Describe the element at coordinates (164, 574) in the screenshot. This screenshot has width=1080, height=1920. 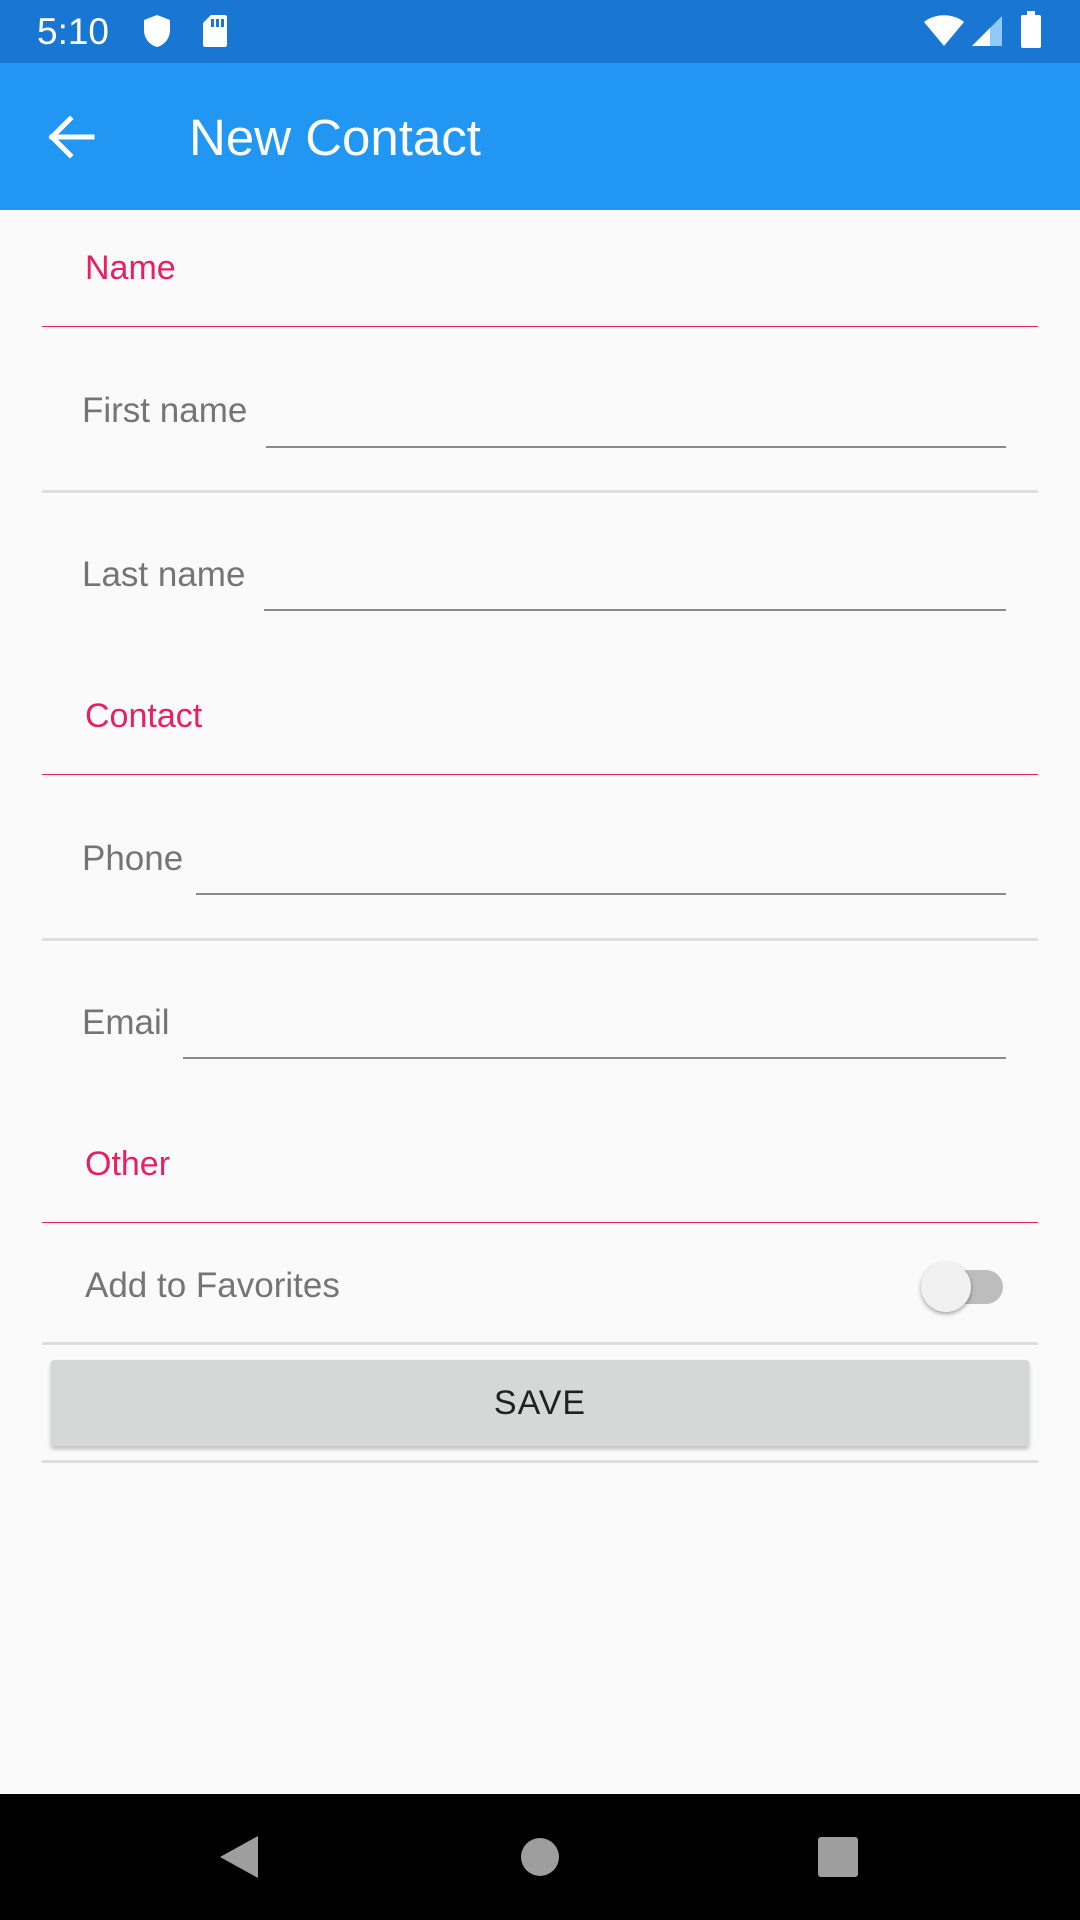
I see `last-name-label: Last name` at that location.